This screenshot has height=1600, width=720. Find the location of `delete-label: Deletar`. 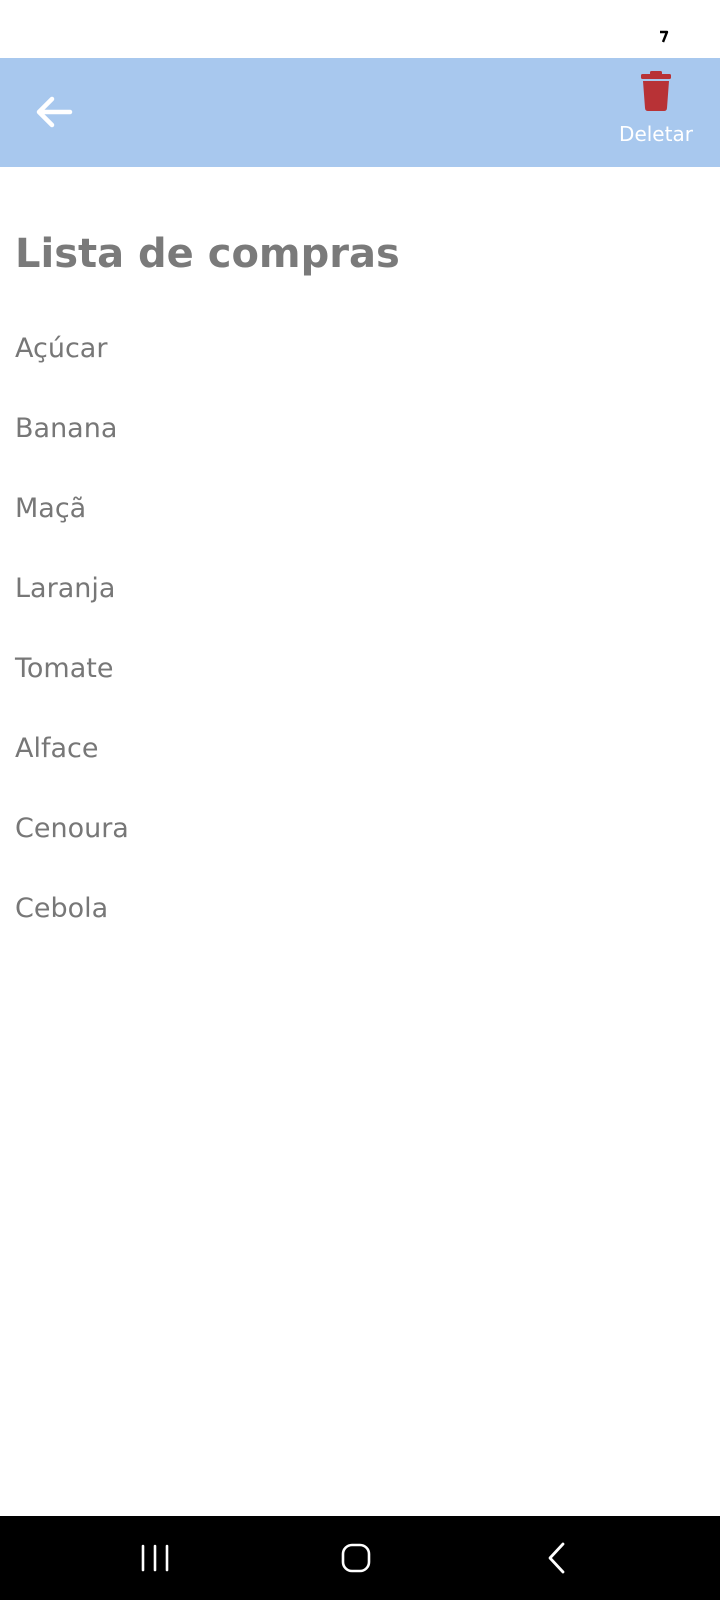

delete-label: Deletar is located at coordinates (656, 134).